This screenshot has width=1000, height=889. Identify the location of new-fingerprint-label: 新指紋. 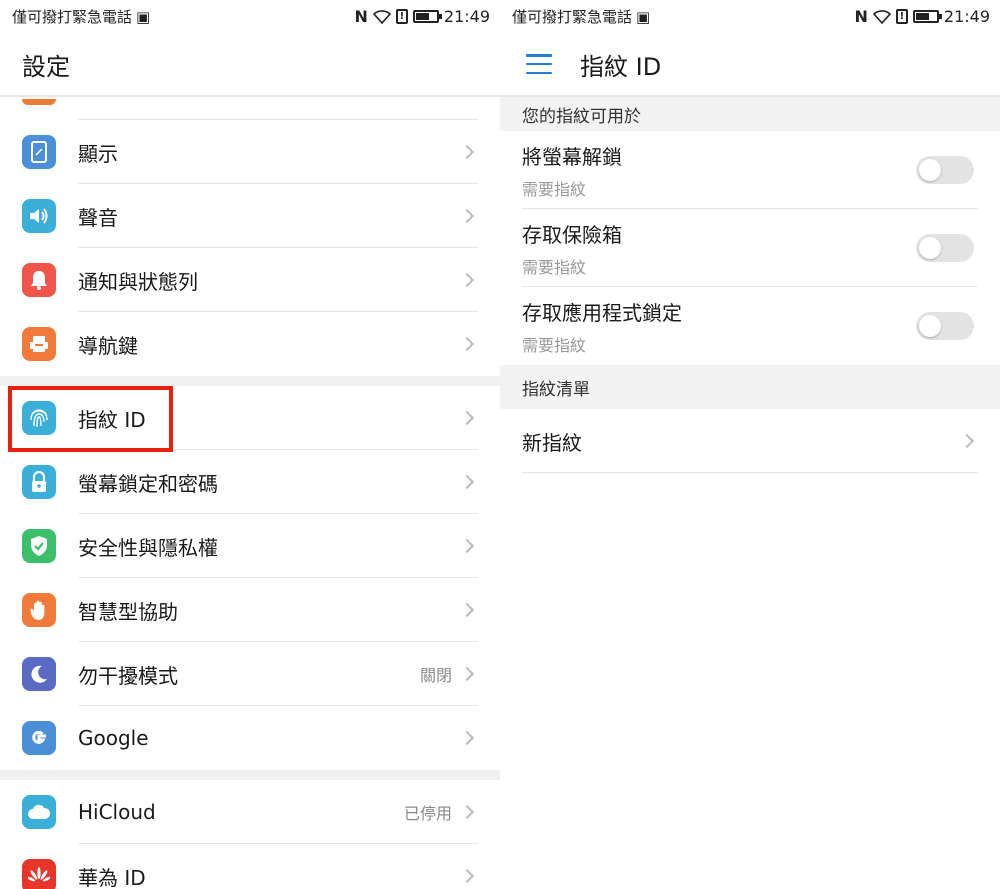
(552, 442).